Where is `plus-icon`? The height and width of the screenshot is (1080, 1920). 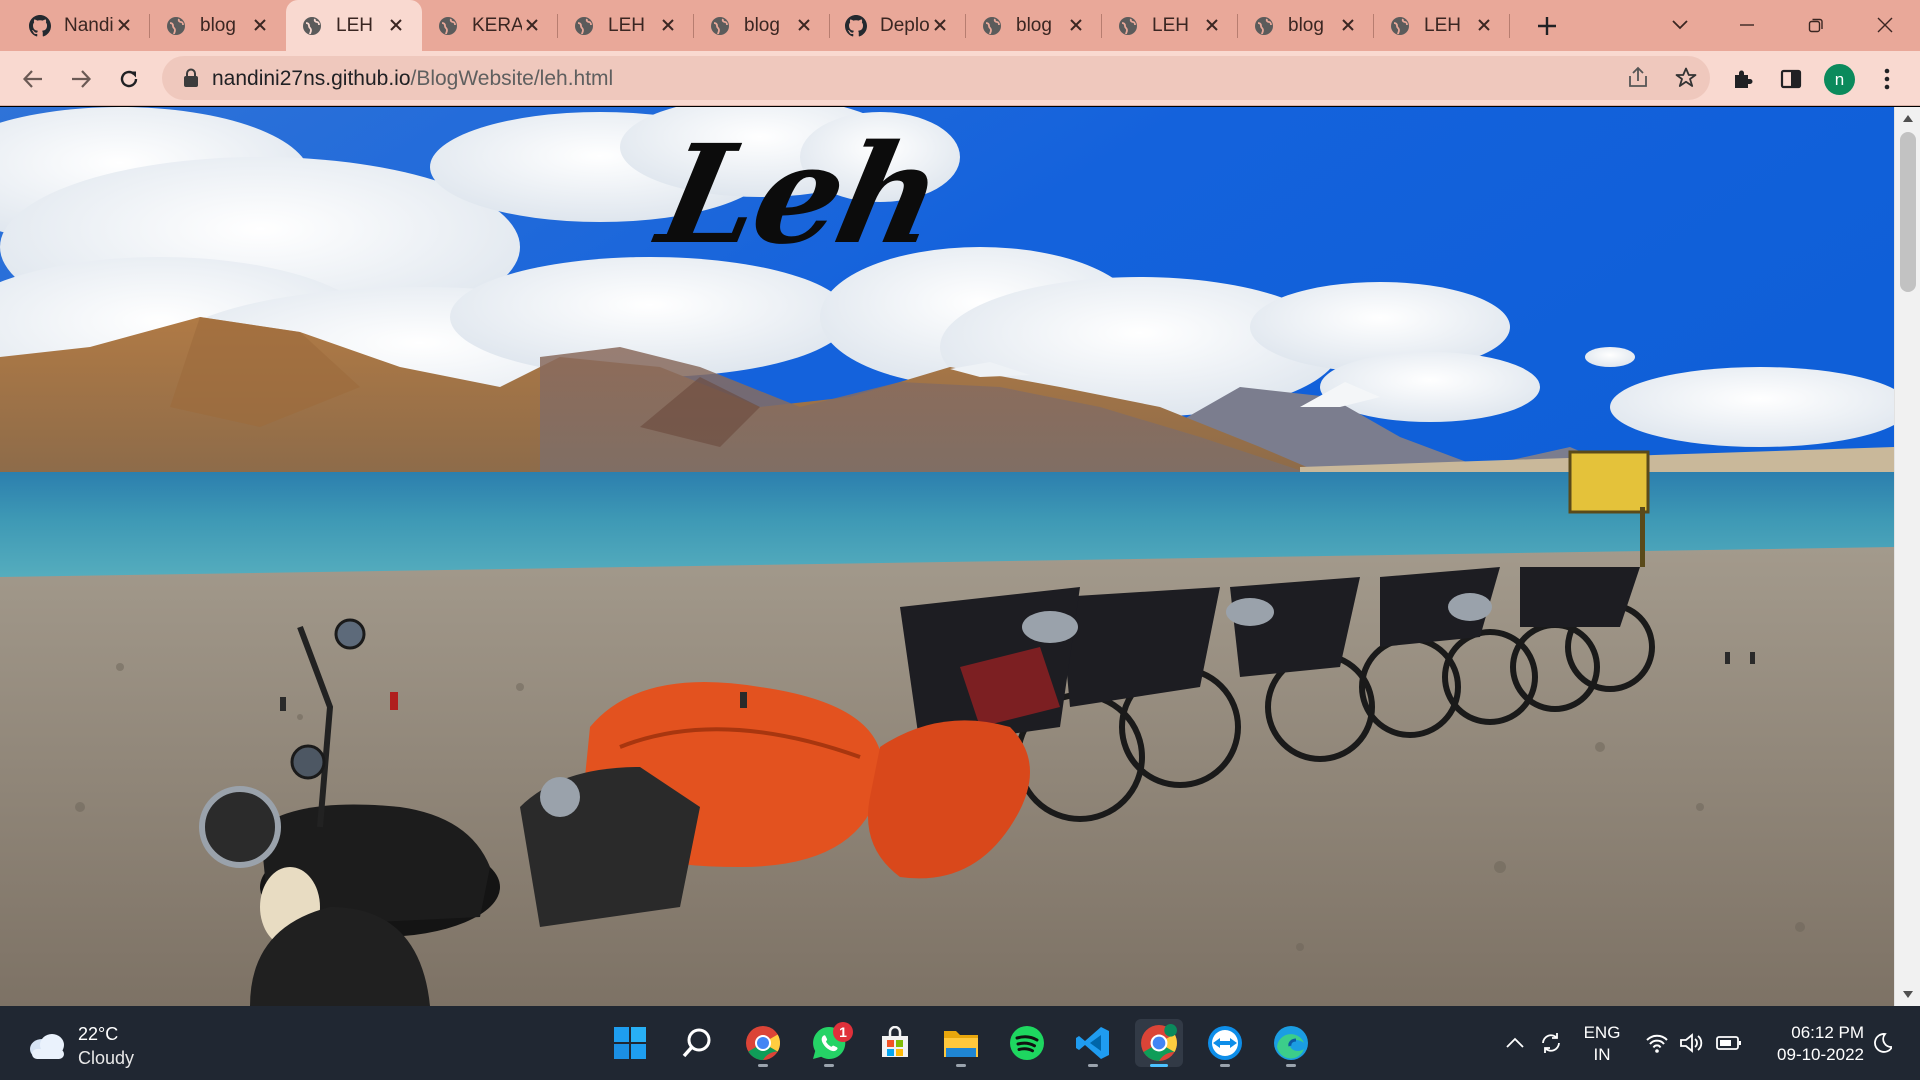 plus-icon is located at coordinates (1547, 26).